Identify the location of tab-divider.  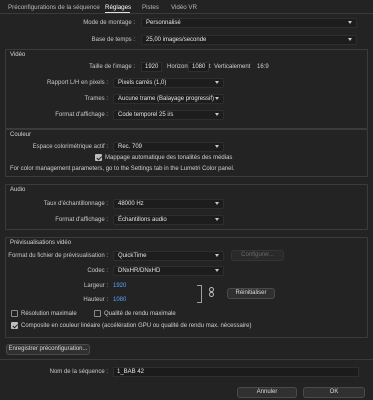
(186, 13).